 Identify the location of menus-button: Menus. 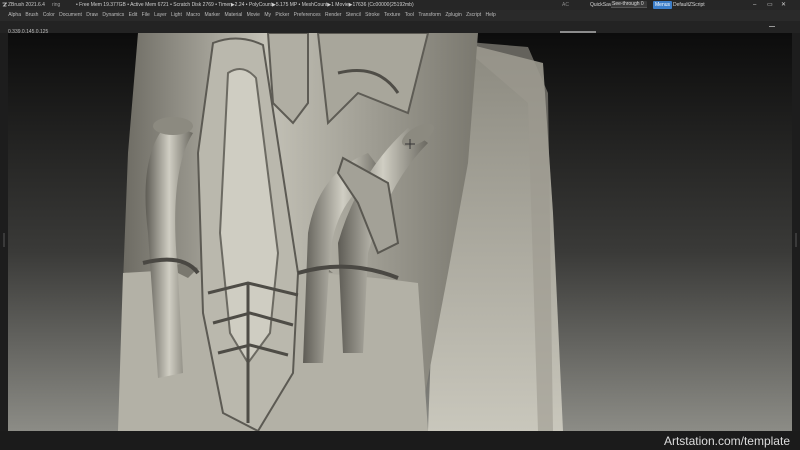
(663, 5).